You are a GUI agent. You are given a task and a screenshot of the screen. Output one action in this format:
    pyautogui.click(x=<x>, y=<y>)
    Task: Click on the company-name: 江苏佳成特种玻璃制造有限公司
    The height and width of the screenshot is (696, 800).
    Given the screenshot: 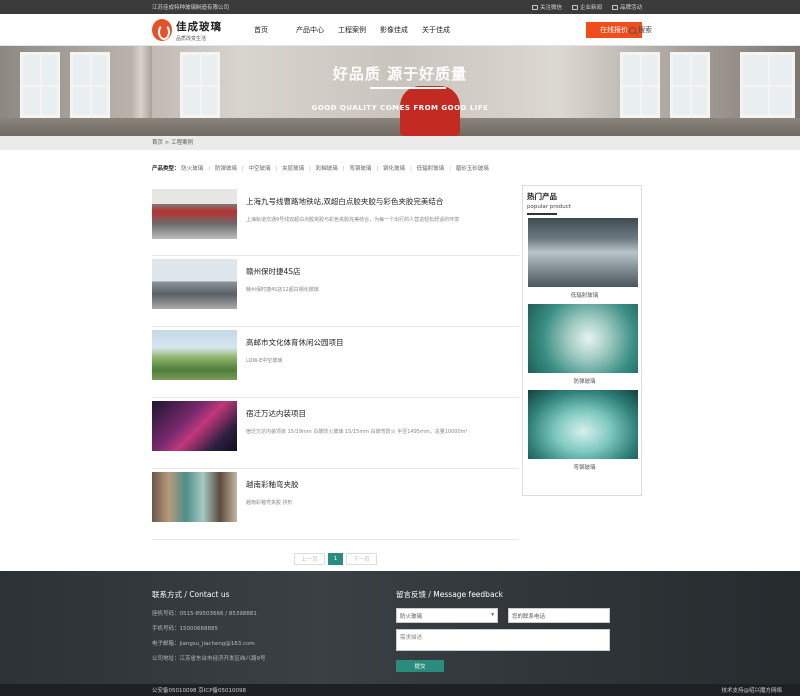 What is the action you would take?
    pyautogui.click(x=191, y=8)
    